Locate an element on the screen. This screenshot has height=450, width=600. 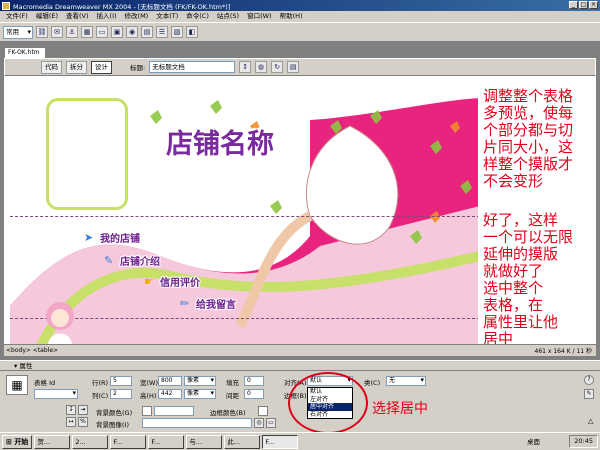
bordercolor-label: 边框颜色(B) is located at coordinates (228, 413).